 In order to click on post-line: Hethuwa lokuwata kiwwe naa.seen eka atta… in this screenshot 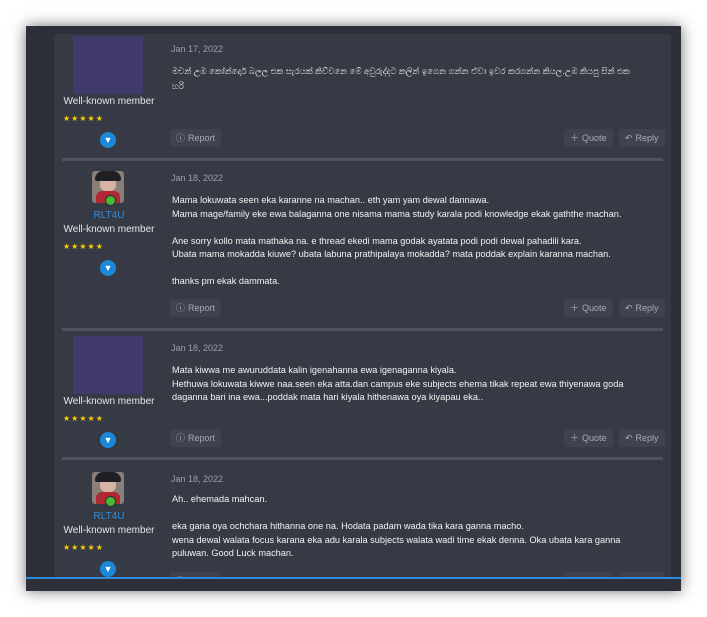, I will do `click(398, 383)`.